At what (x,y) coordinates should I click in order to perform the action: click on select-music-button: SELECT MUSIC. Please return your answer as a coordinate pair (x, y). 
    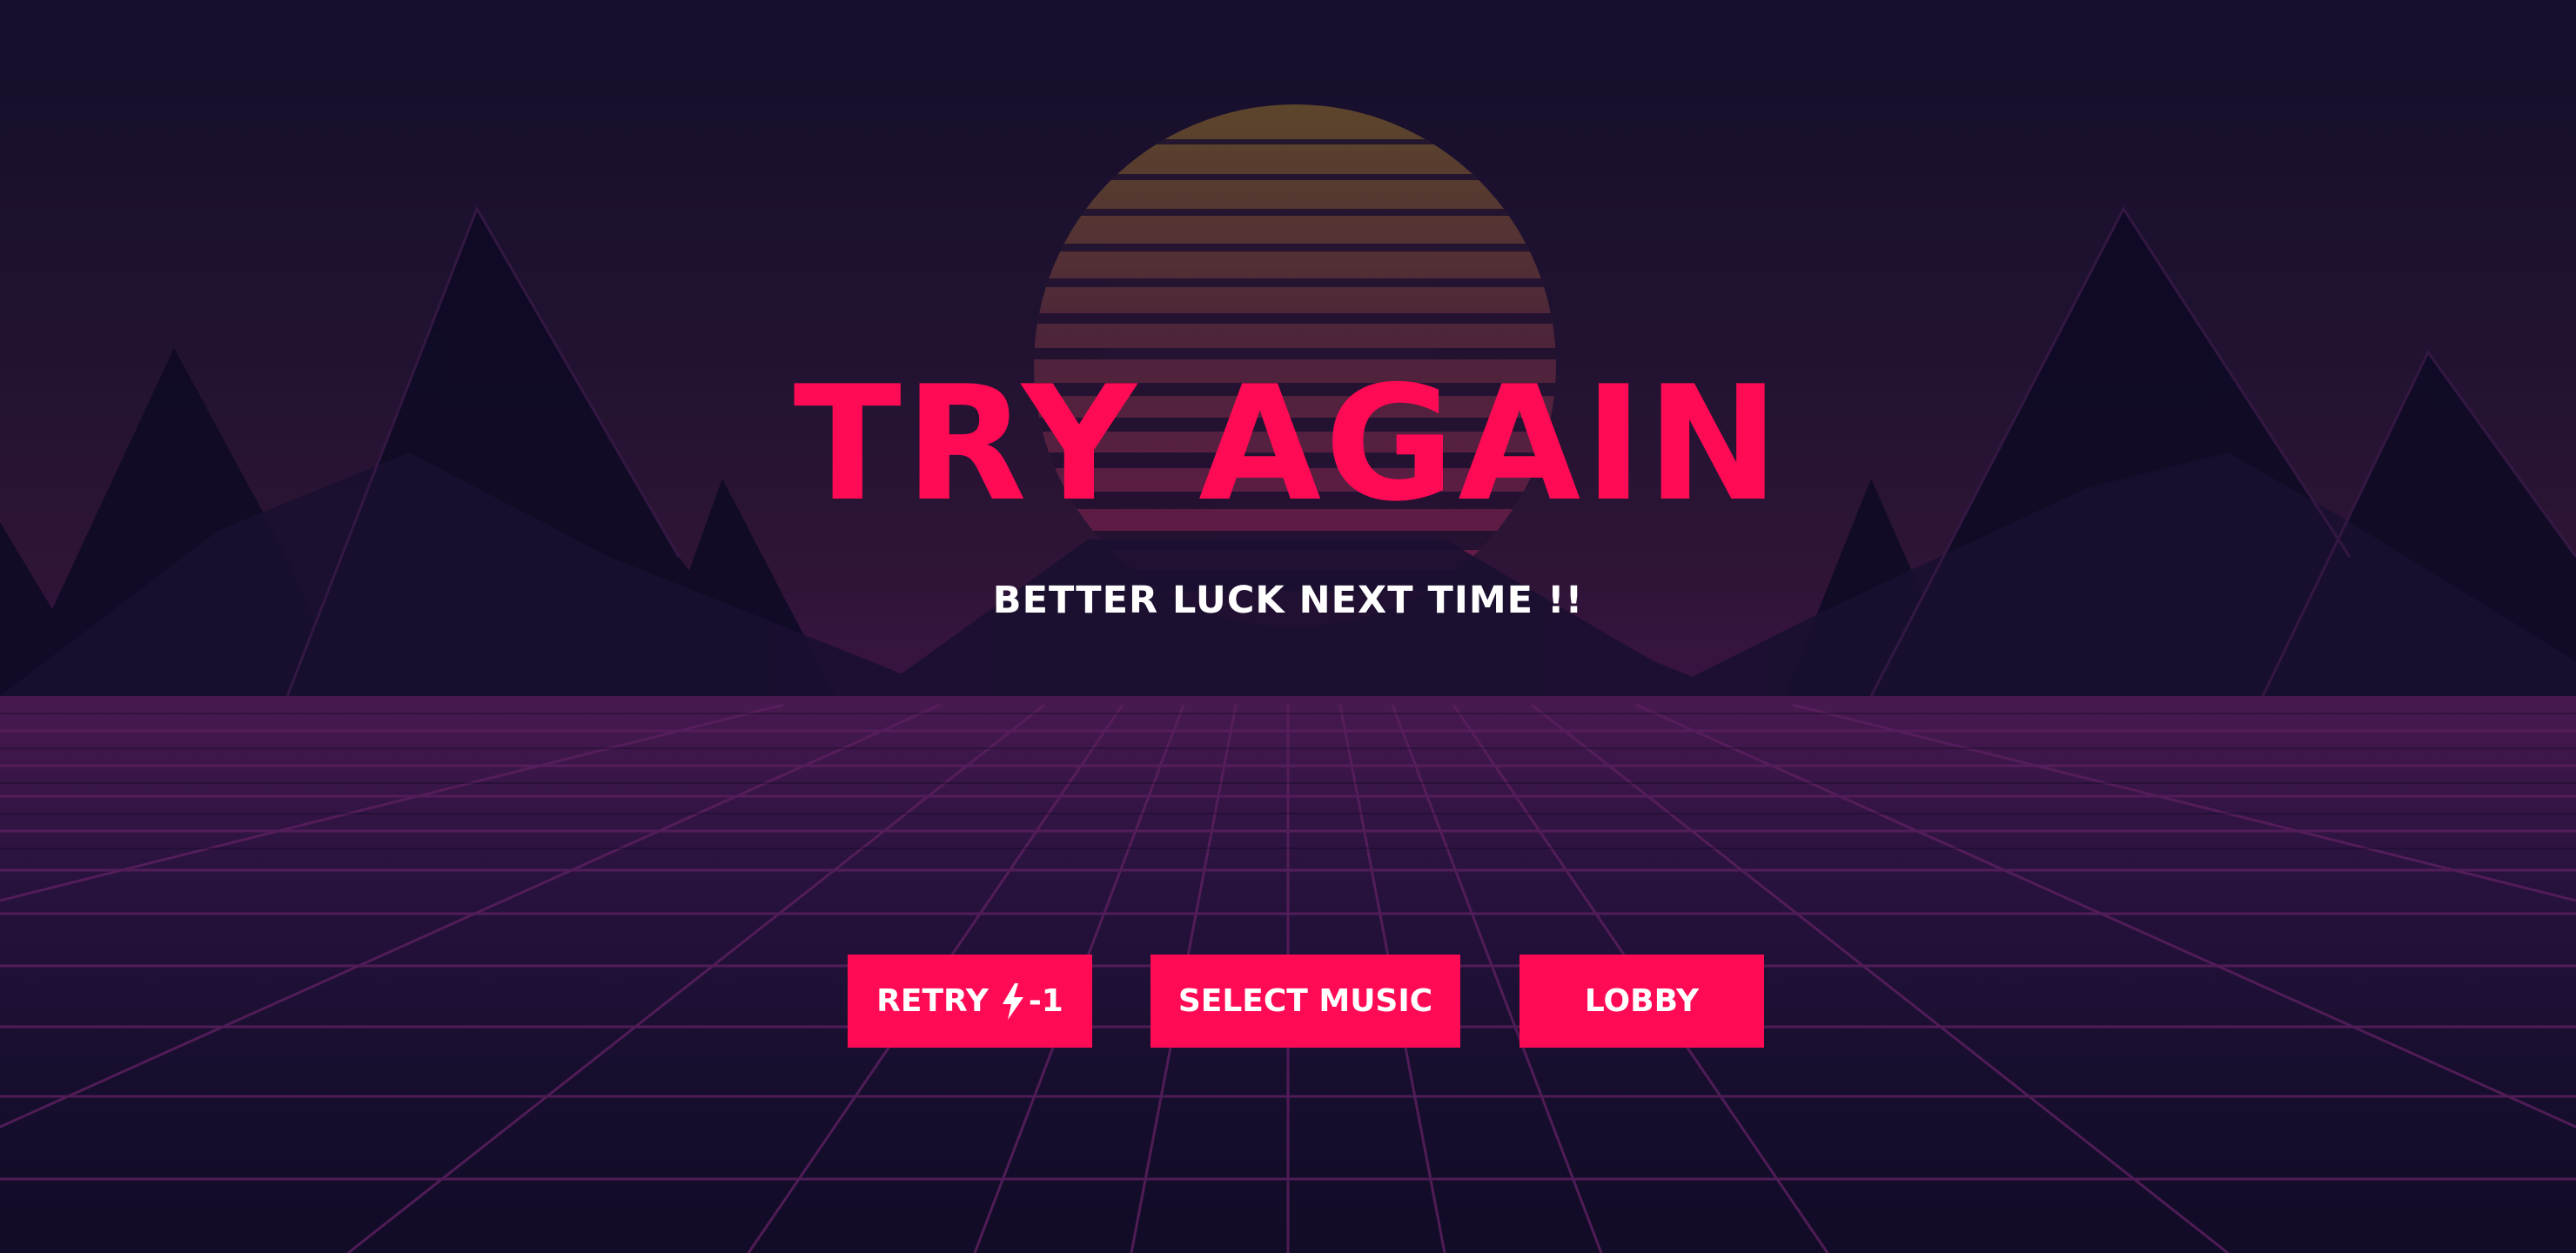
    Looking at the image, I should click on (1305, 1001).